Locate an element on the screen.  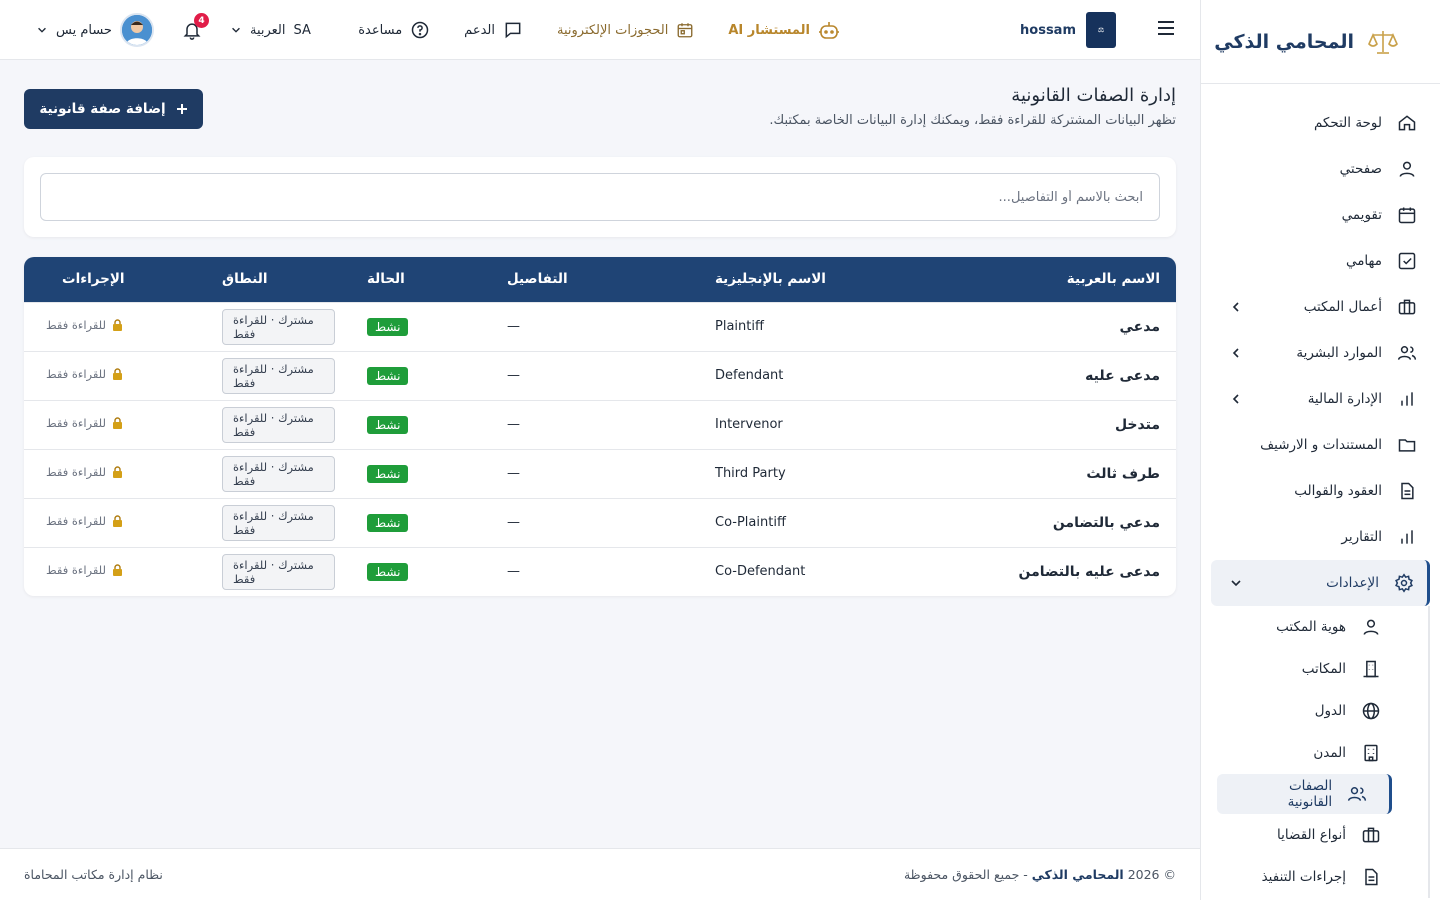
support-link: الدعم is located at coordinates (493, 30).